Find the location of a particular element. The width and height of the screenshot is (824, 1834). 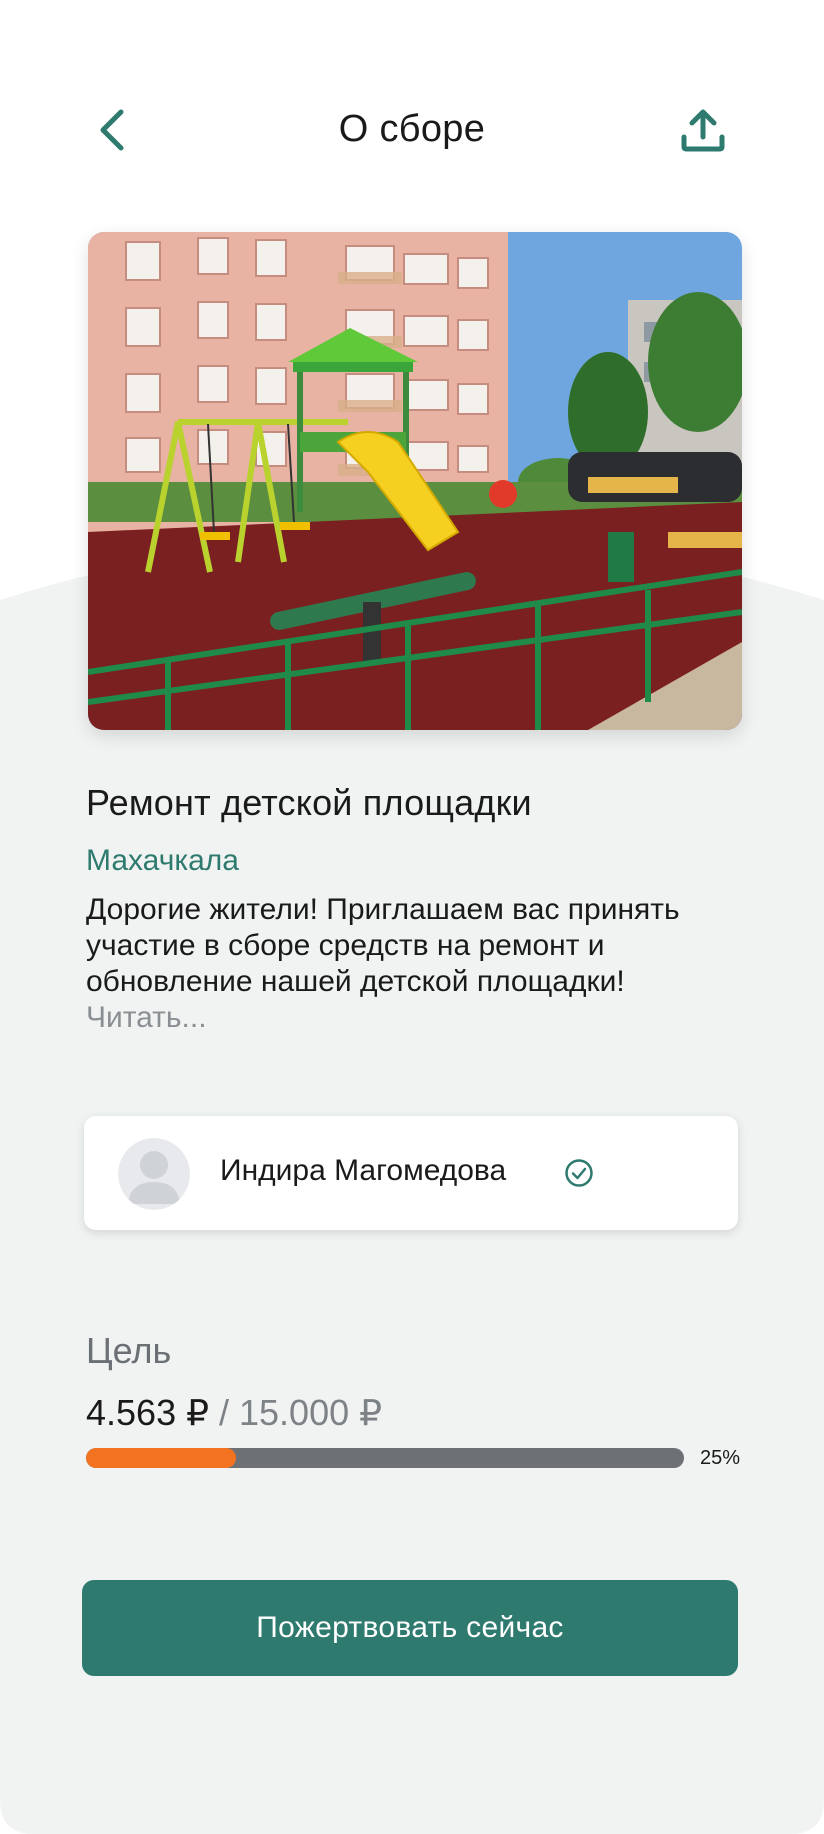

campaign-city: Махачкала is located at coordinates (162, 860).